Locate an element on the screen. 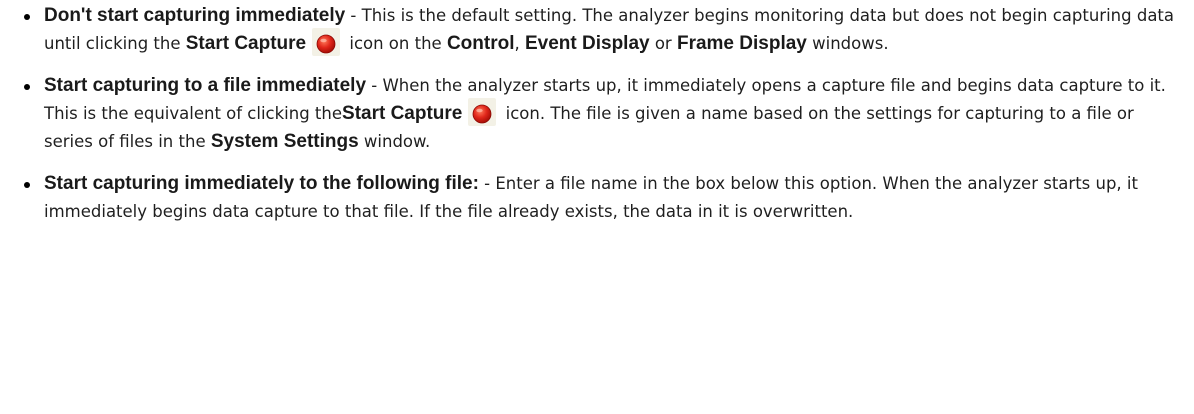 This screenshot has height=414, width=1194. comma-text: , is located at coordinates (519, 43).